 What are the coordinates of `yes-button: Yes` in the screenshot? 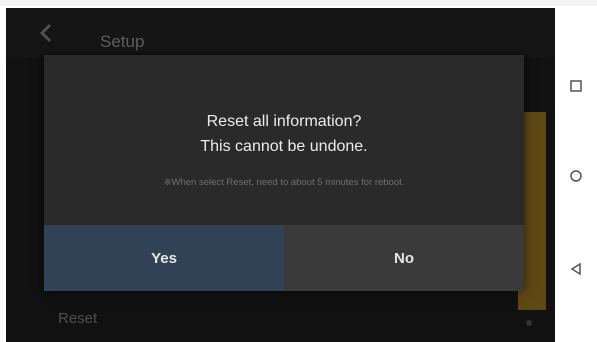 It's located at (164, 258).